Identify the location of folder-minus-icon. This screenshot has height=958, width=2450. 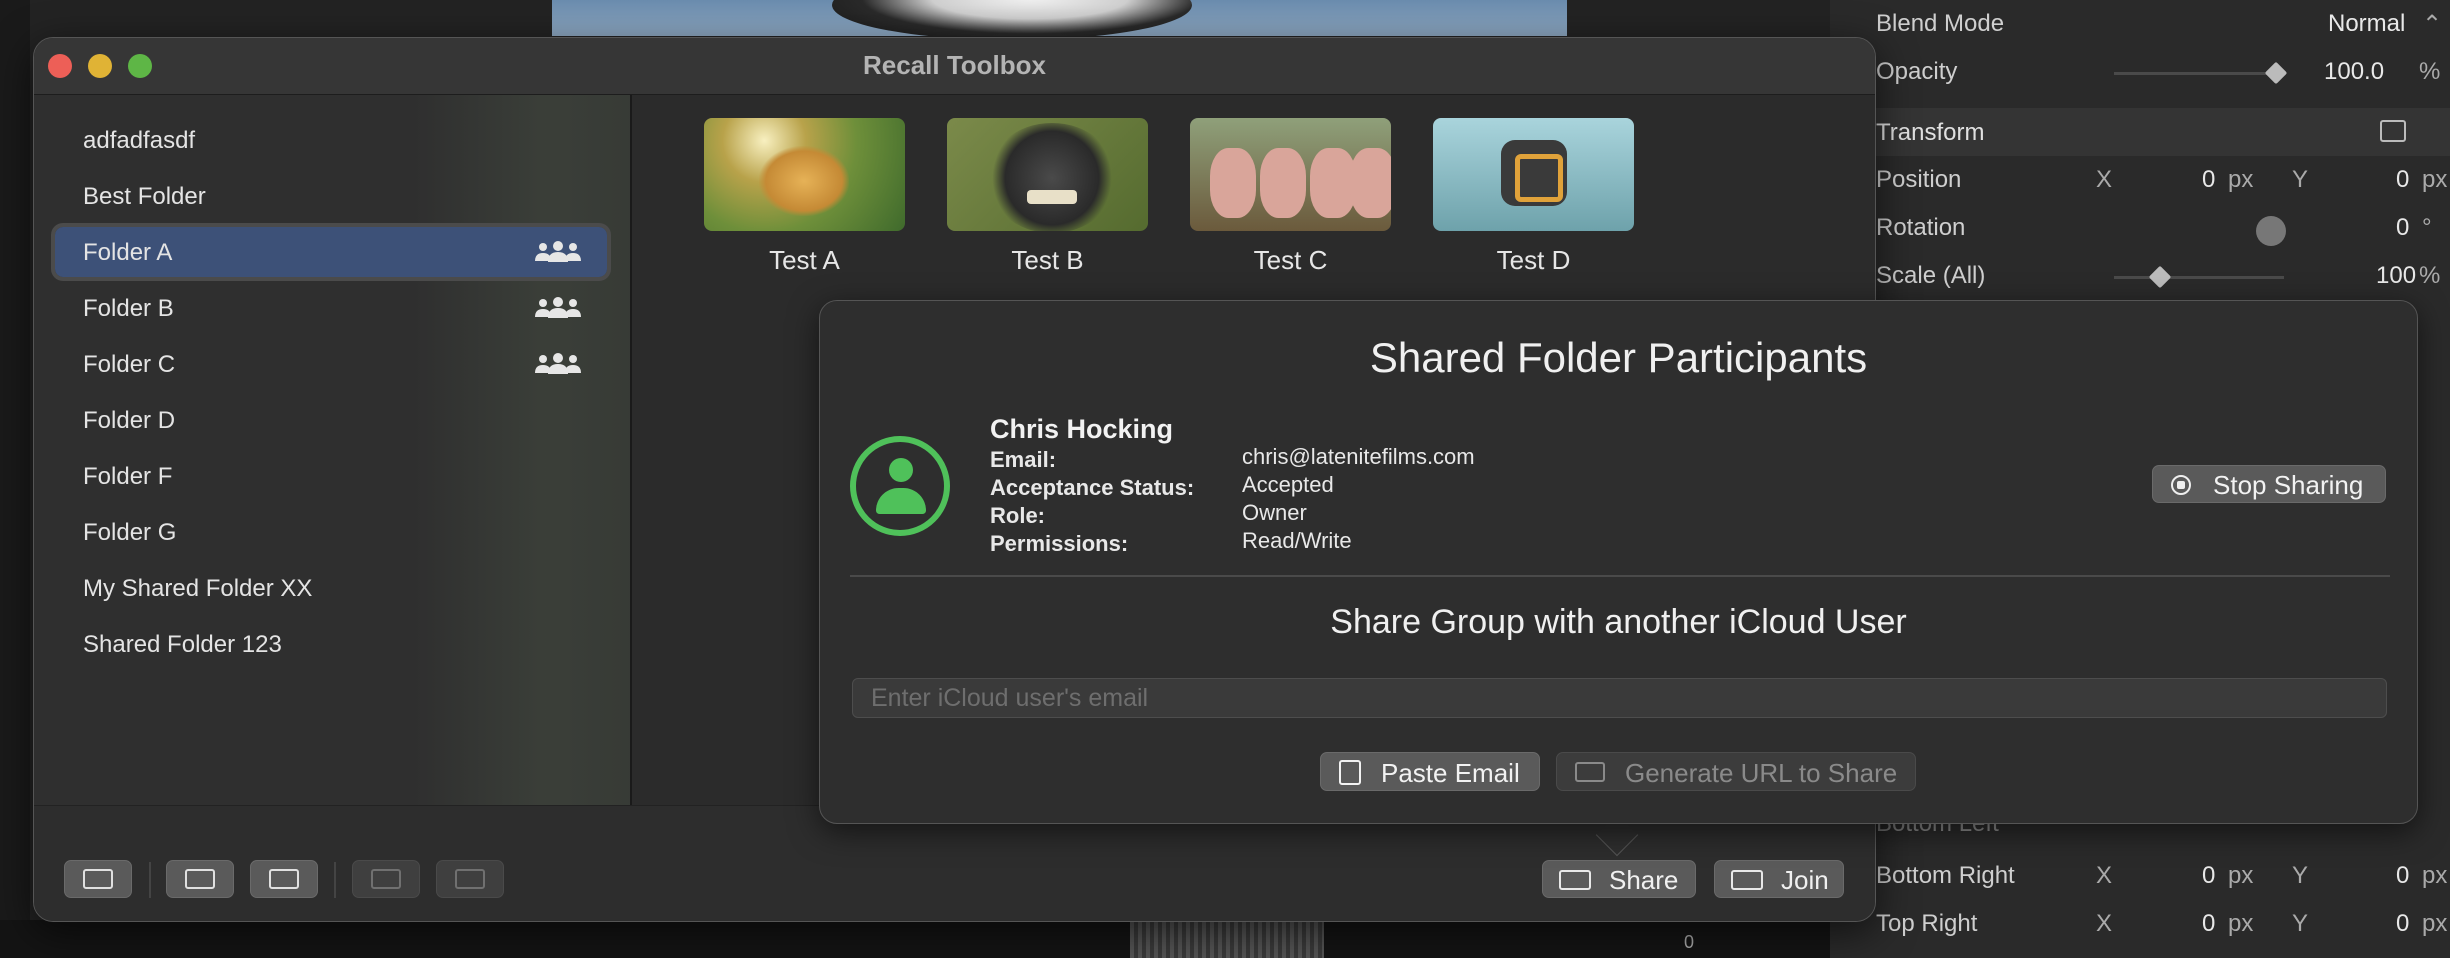
(386, 879).